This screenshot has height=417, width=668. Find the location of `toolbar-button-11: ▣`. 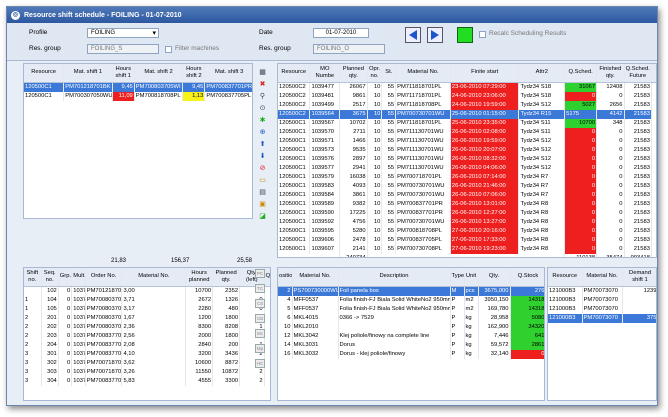

toolbar-button-11: ▣ is located at coordinates (262, 204).